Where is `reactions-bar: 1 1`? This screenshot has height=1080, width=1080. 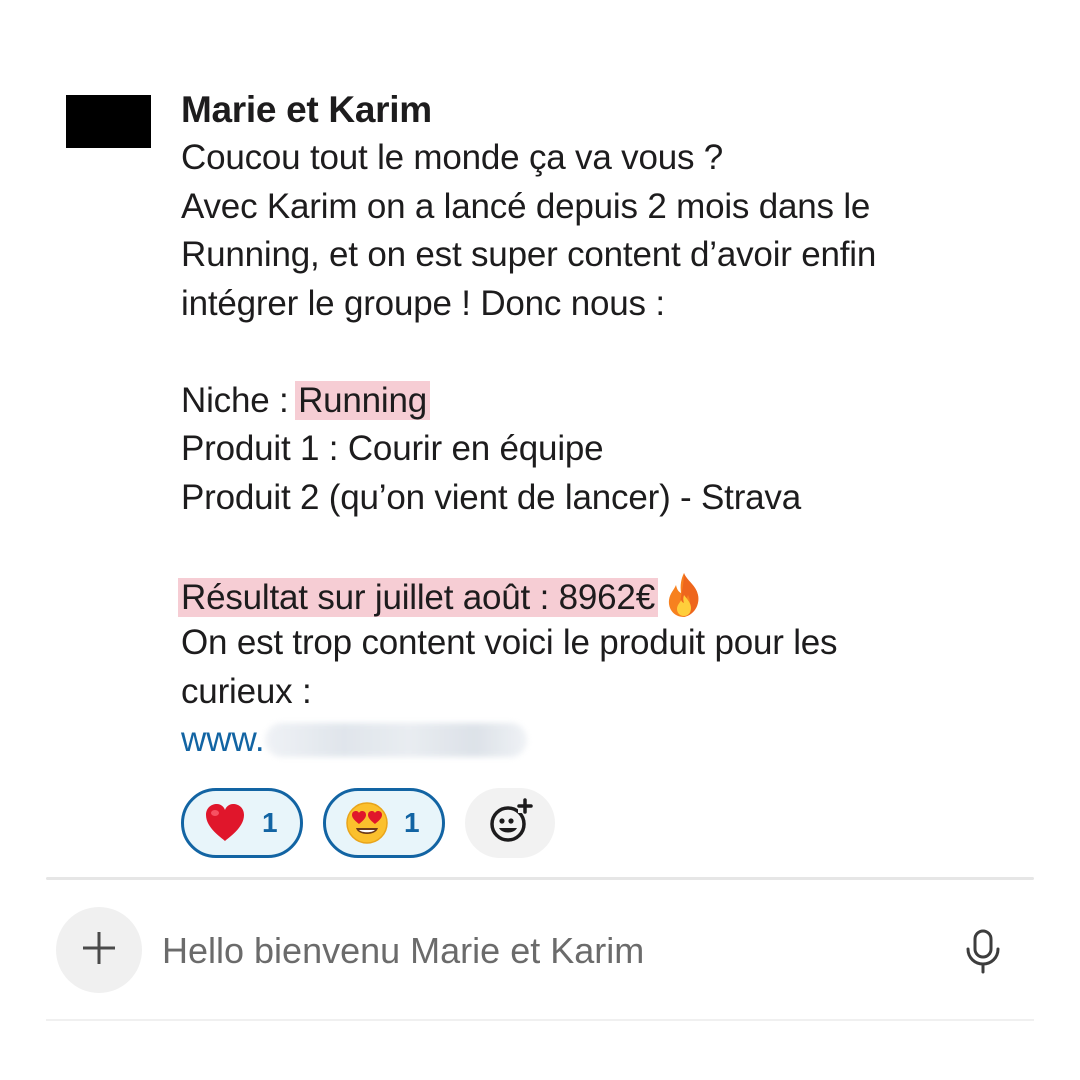 reactions-bar: 1 1 is located at coordinates (368, 823).